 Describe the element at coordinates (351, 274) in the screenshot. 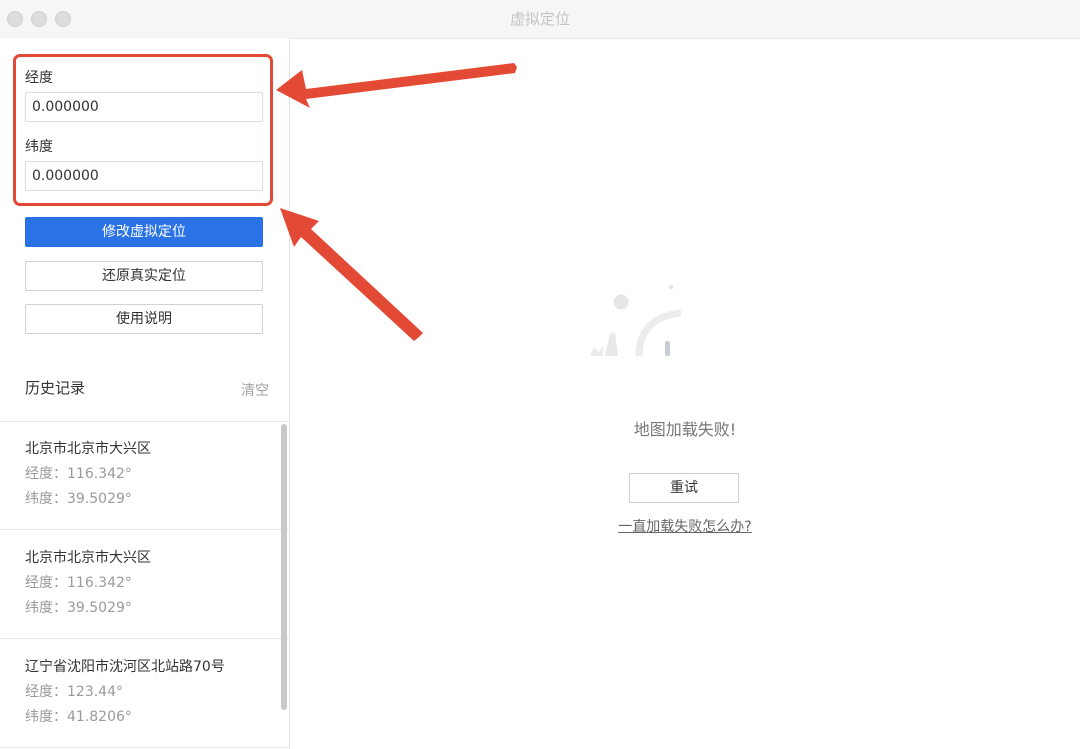

I see `annotation-arrow-bottom` at that location.